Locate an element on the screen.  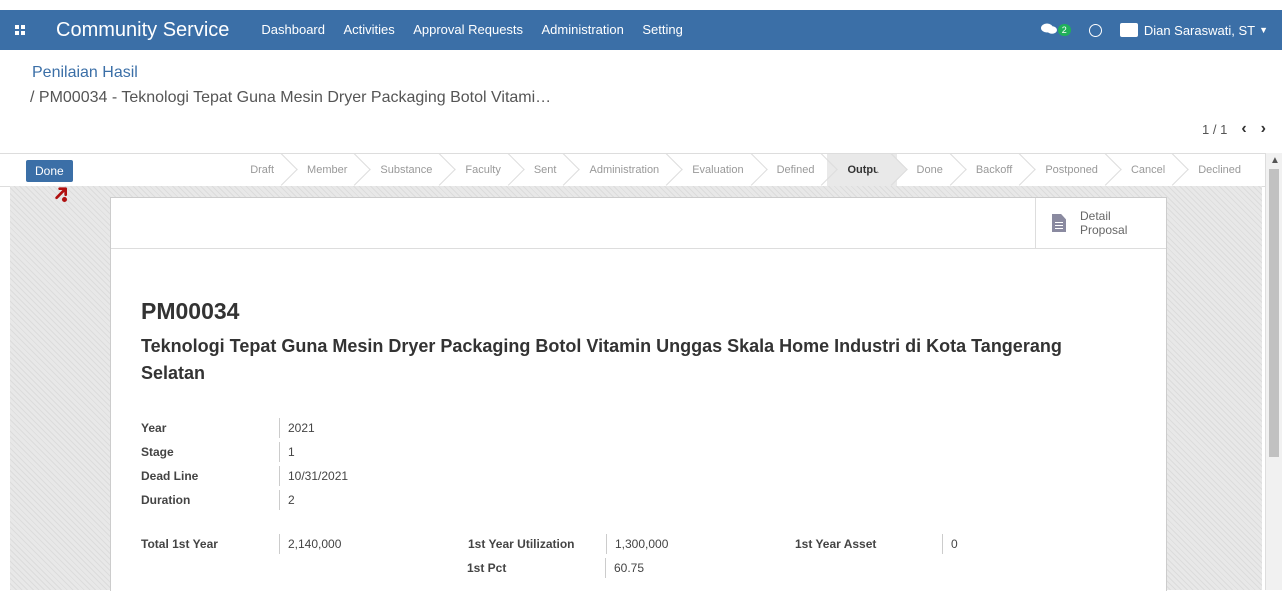
field-label: Dead Line is located at coordinates (170, 476).